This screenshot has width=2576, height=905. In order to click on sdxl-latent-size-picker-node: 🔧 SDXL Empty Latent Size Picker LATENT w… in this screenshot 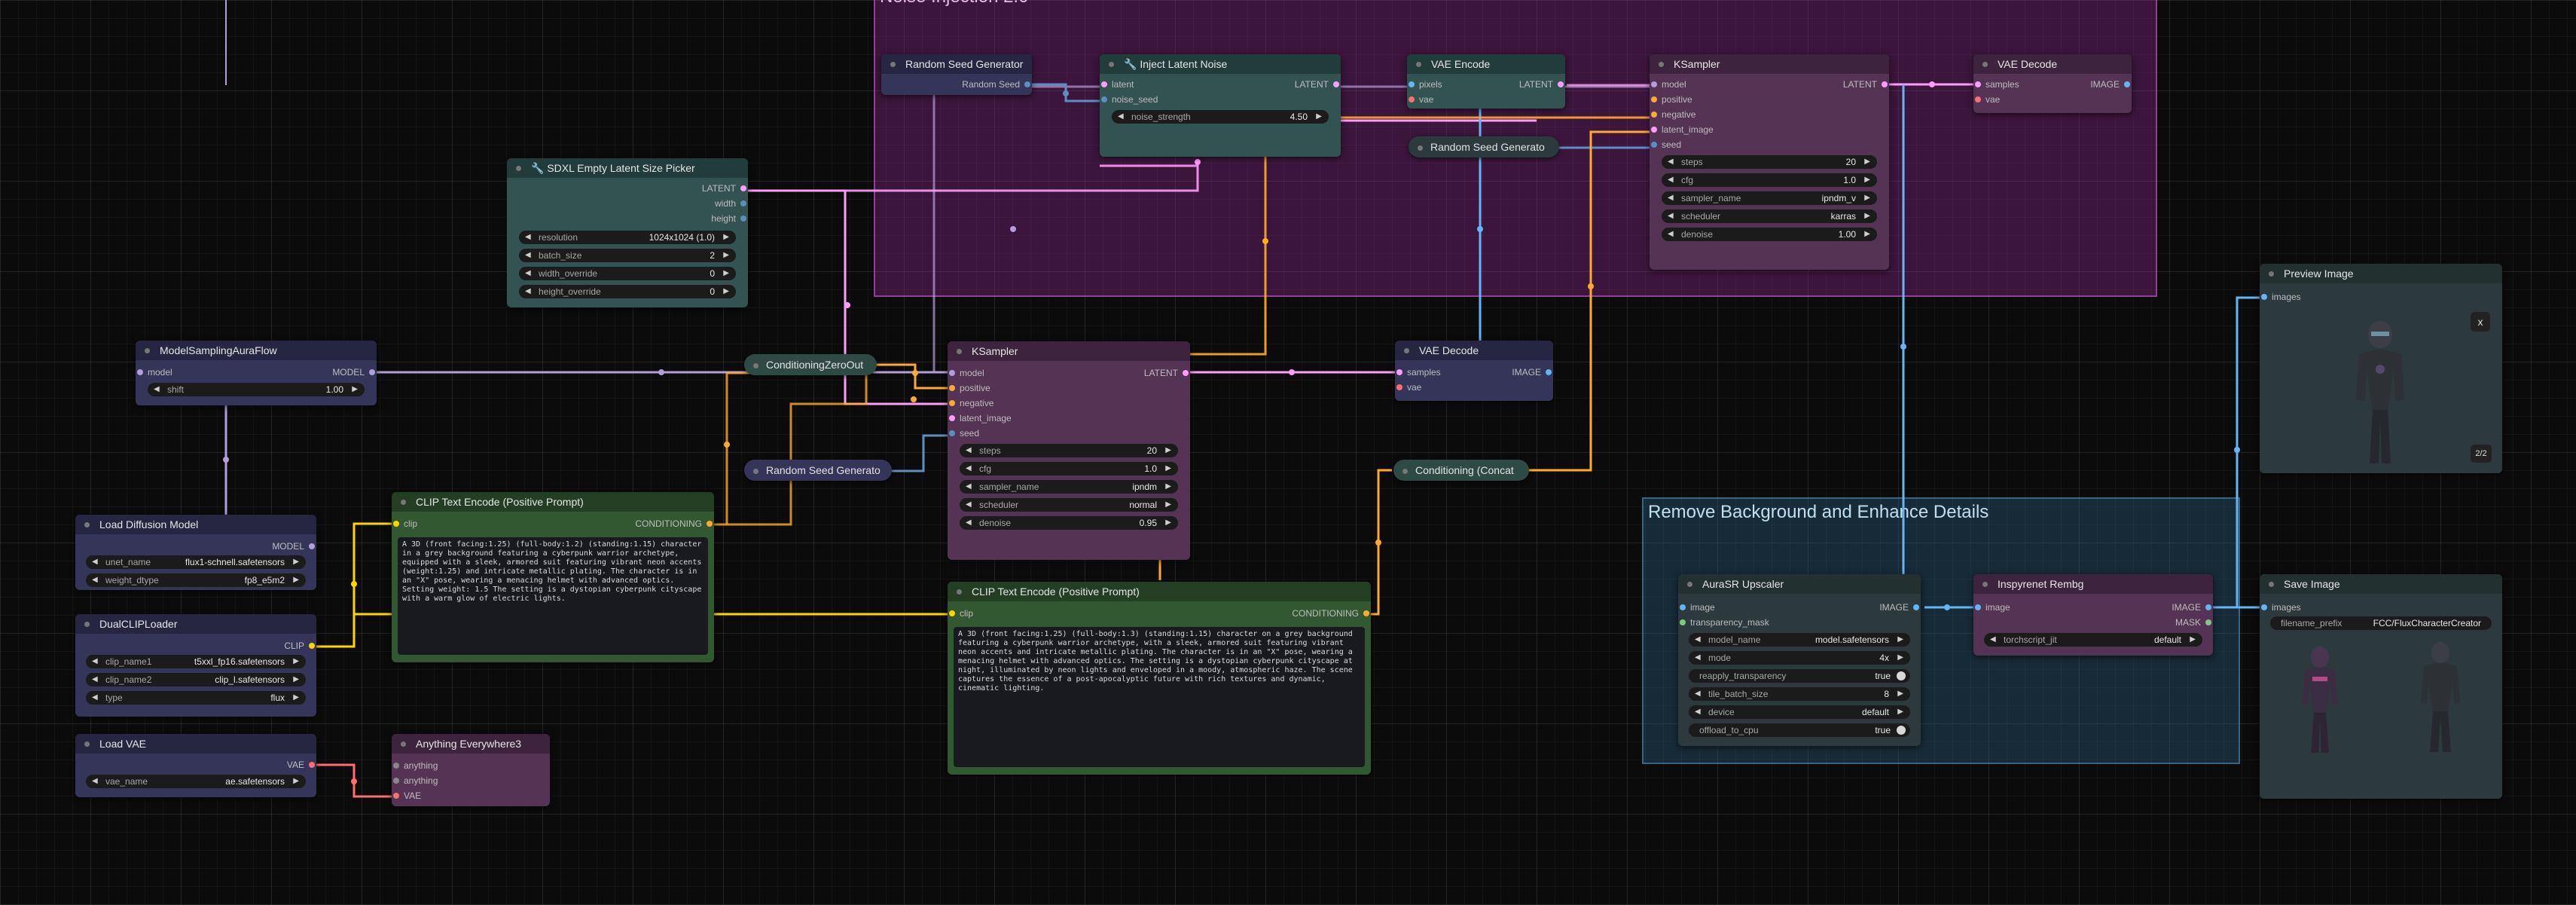, I will do `click(628, 232)`.